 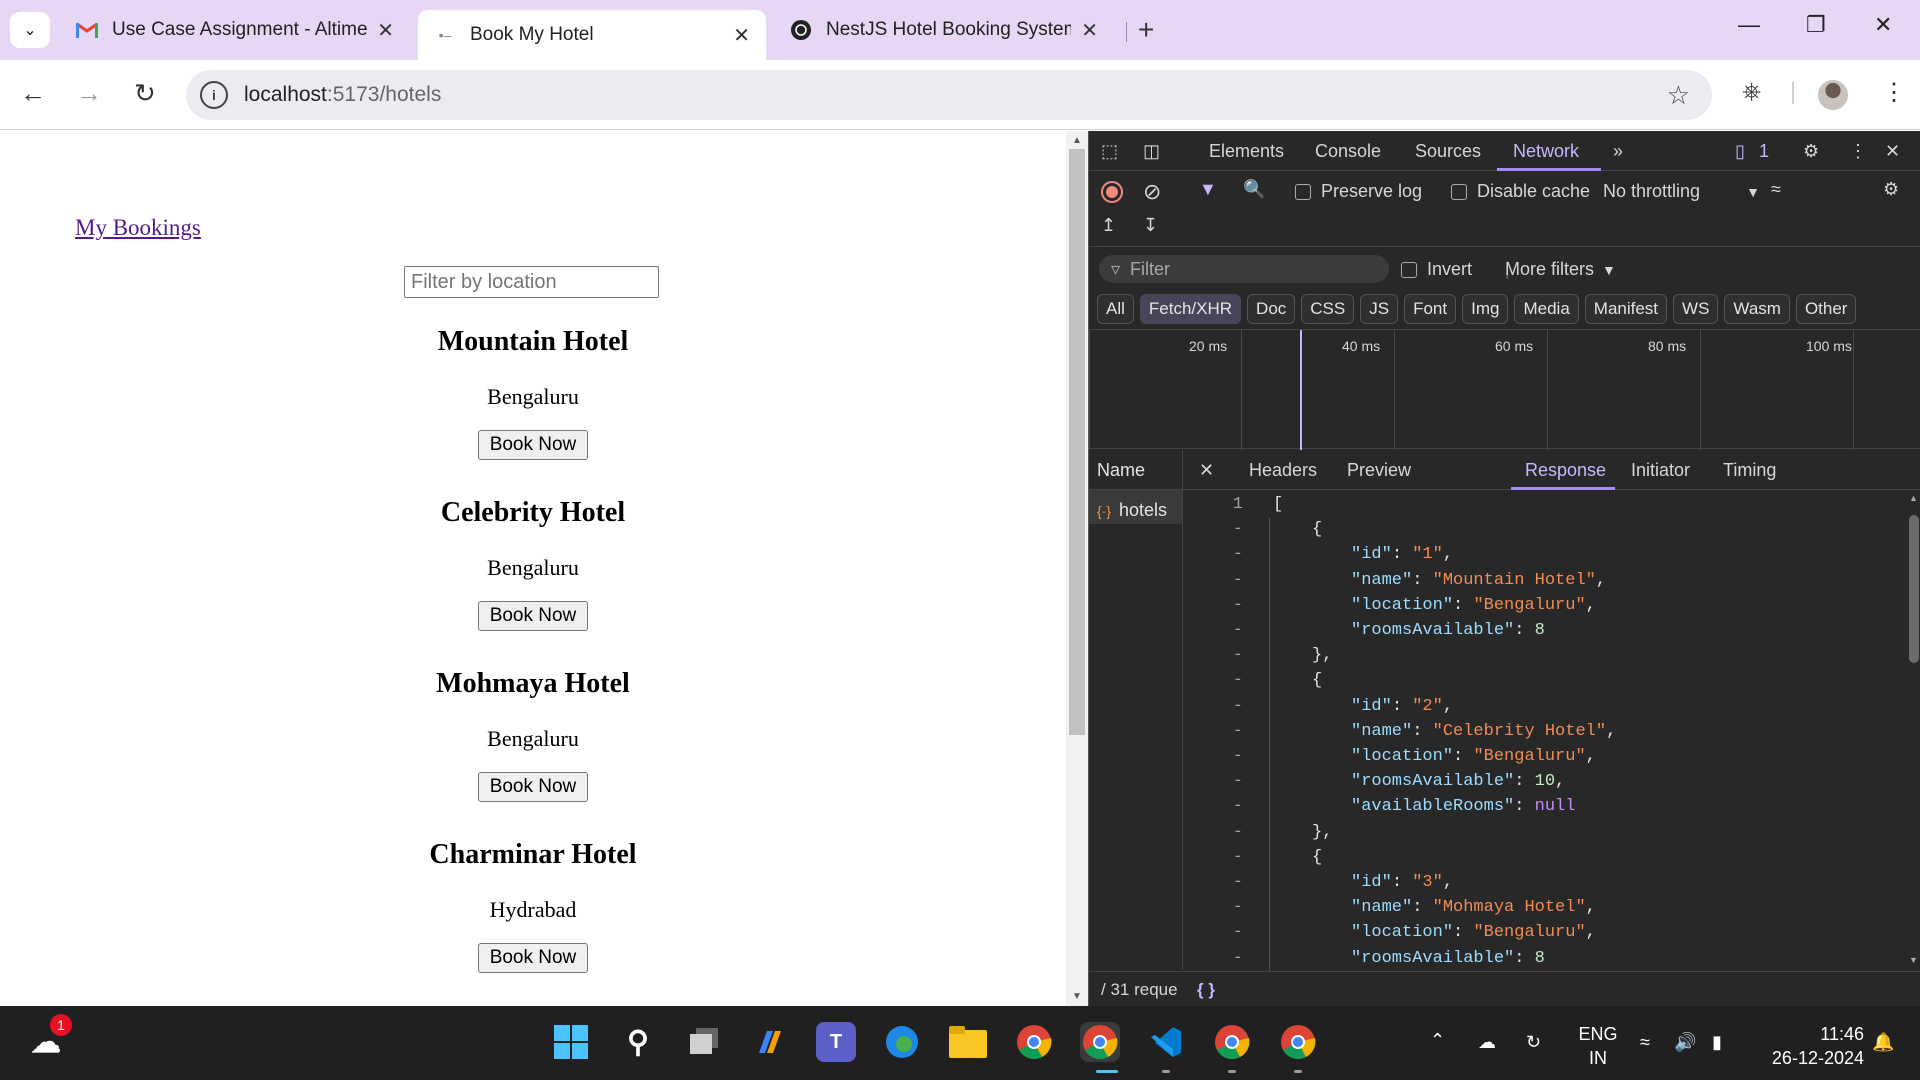 What do you see at coordinates (1749, 25) in the screenshot?
I see `minimize-icon: —` at bounding box center [1749, 25].